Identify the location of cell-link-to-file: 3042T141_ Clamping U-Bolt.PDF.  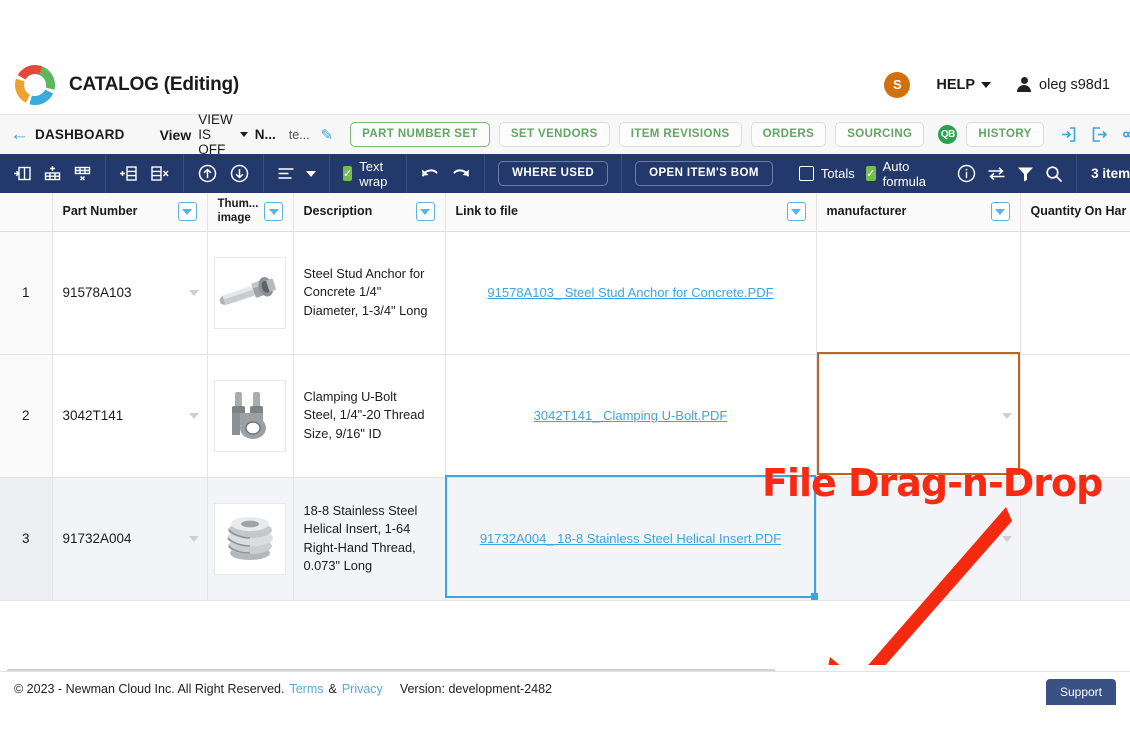
(631, 416).